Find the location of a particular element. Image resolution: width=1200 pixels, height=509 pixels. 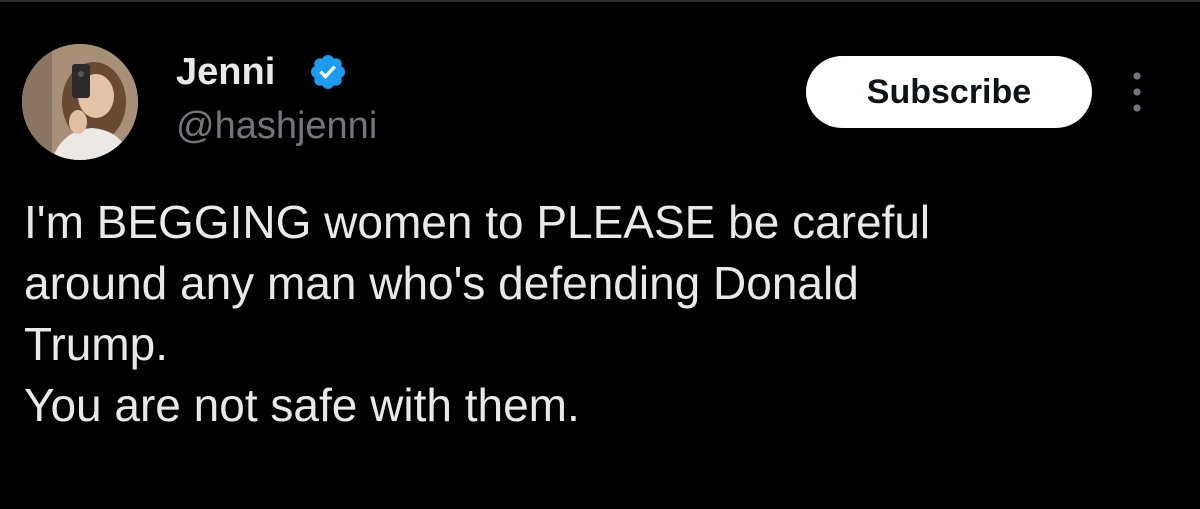

subscribe-button: Subscribe is located at coordinates (949, 92).